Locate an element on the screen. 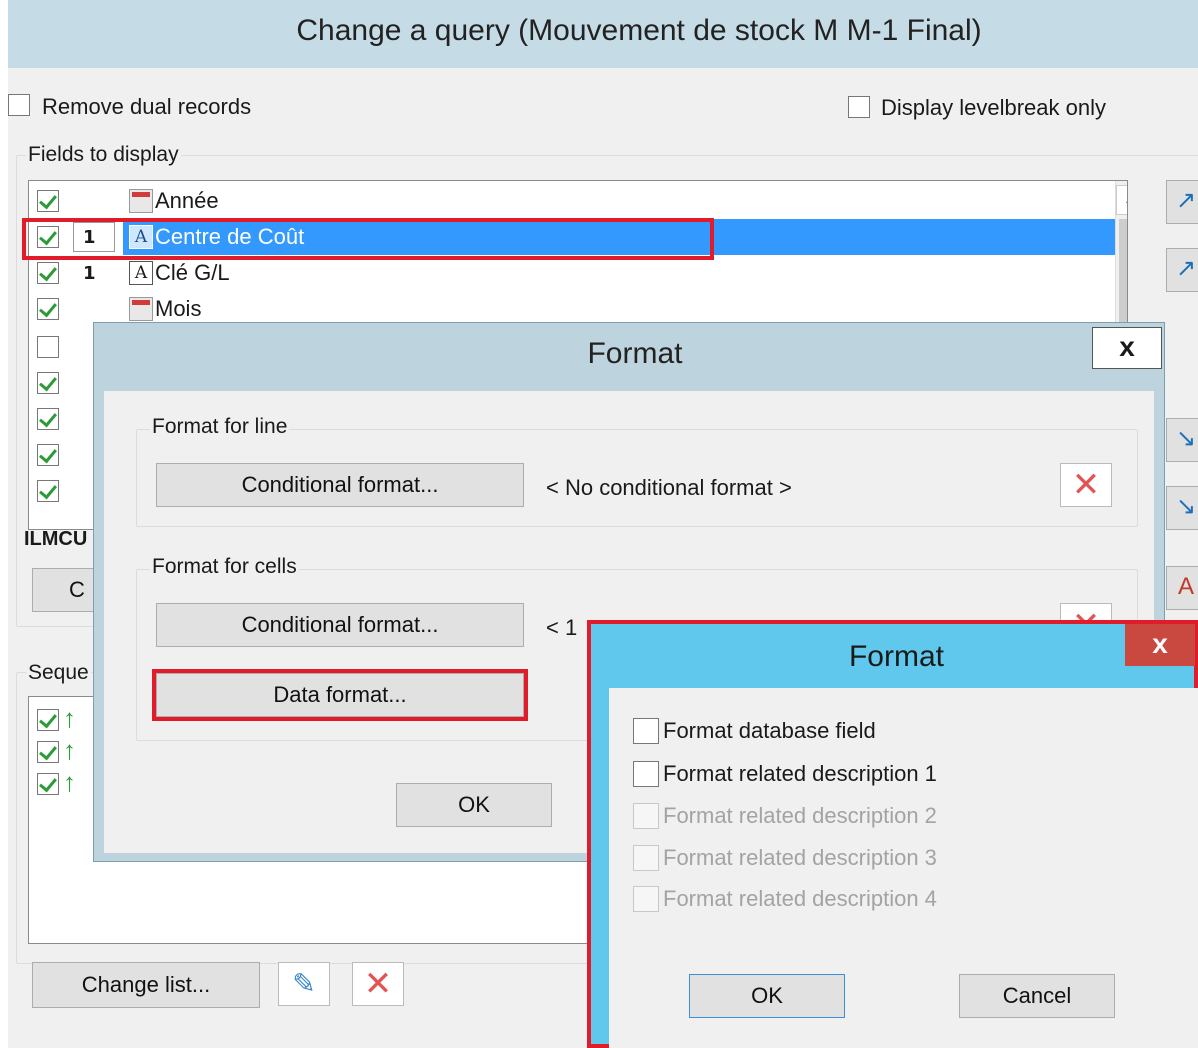 The width and height of the screenshot is (1198, 1048). format-ok-button: OK is located at coordinates (474, 805).